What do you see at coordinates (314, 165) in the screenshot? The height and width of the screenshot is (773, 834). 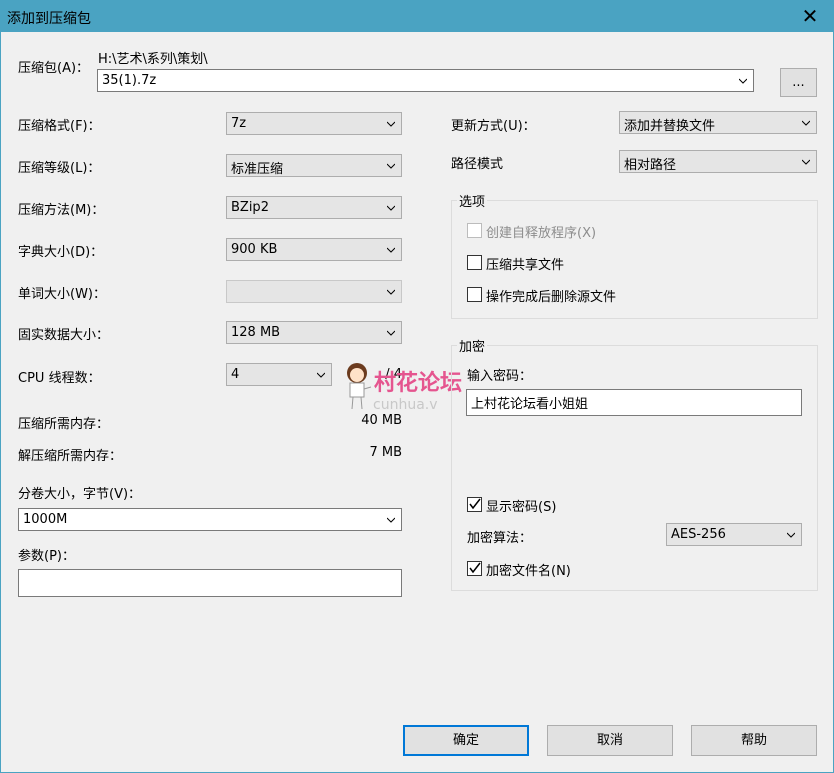 I see `level-select: 标准压缩` at bounding box center [314, 165].